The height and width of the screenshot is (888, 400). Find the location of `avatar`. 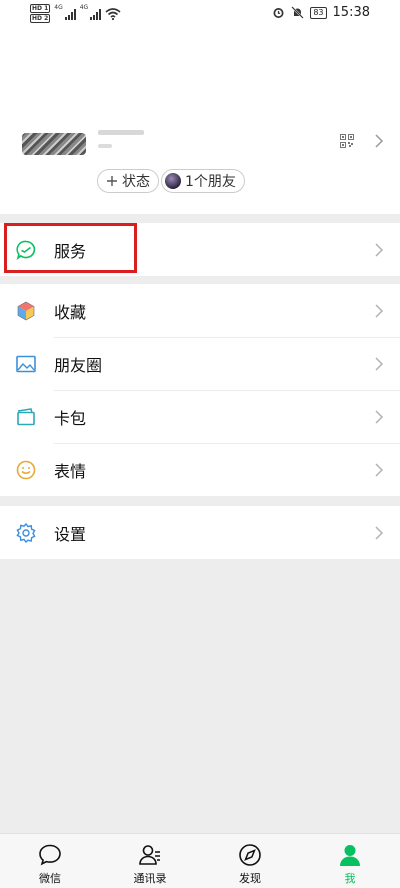

avatar is located at coordinates (54, 144).